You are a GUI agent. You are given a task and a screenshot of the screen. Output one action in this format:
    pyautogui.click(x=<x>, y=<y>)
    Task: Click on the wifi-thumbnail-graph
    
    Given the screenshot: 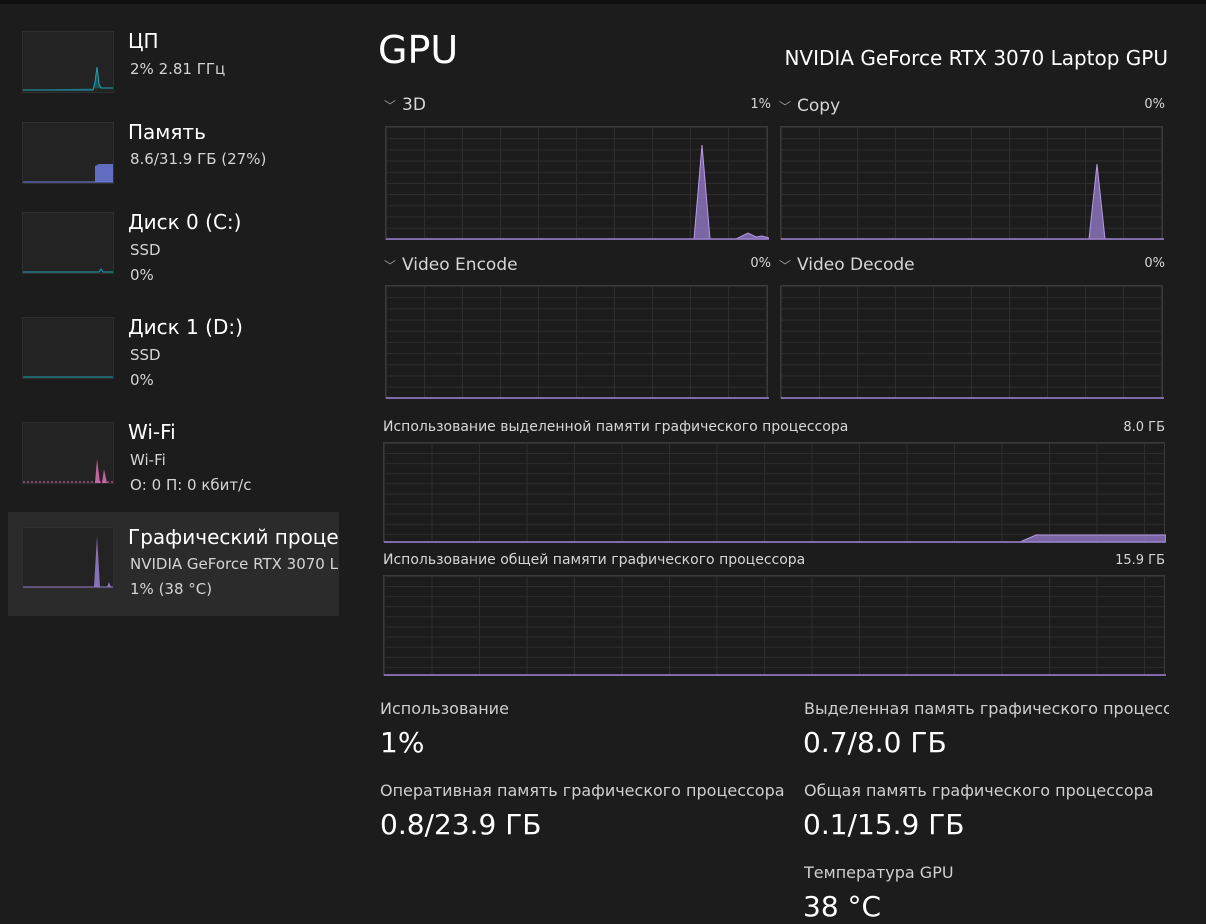 What is the action you would take?
    pyautogui.click(x=68, y=453)
    